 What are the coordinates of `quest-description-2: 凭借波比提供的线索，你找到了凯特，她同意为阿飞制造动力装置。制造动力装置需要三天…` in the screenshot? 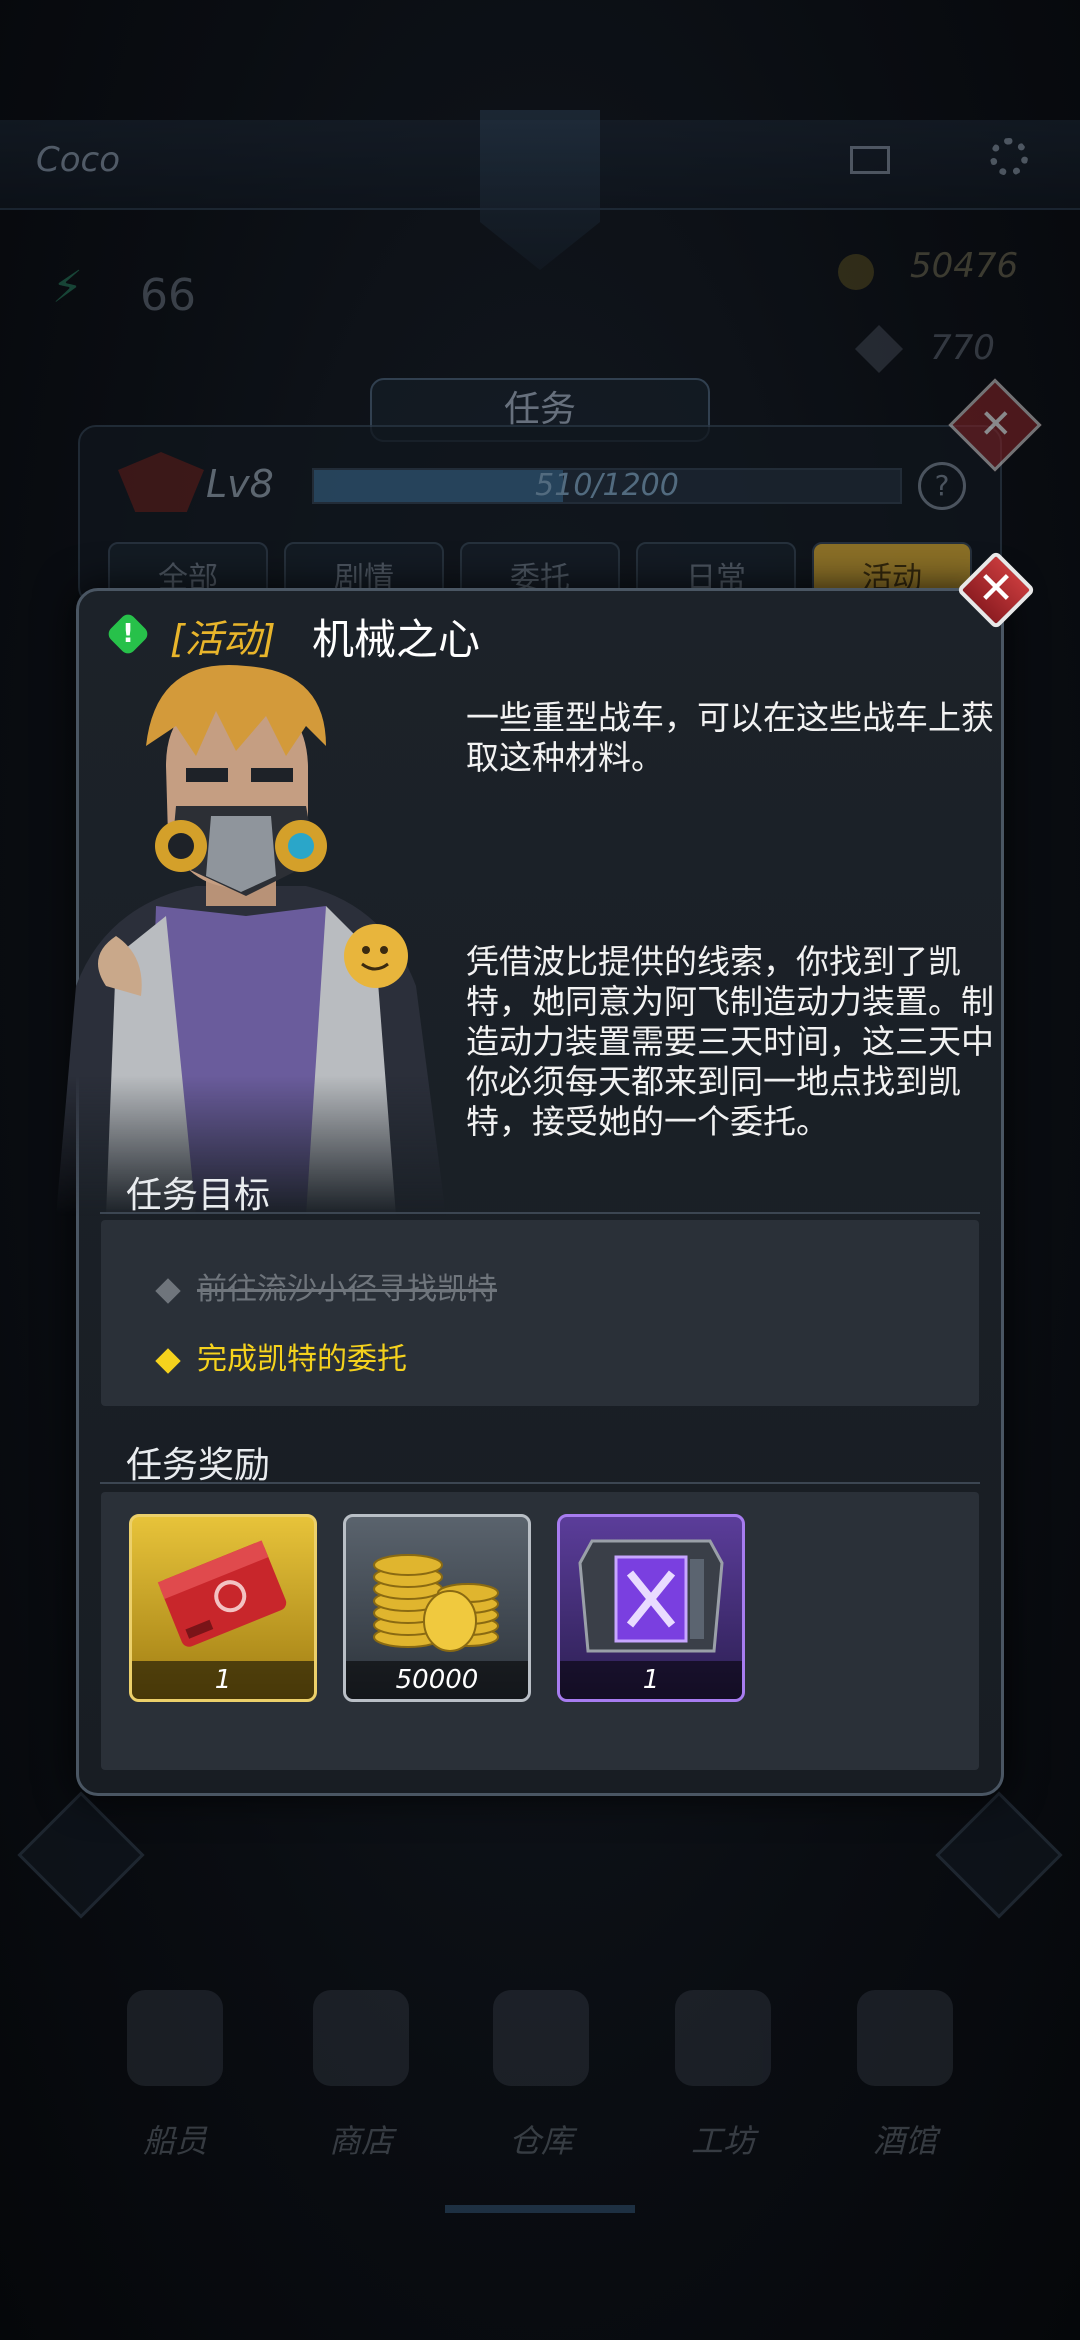 It's located at (730, 1041).